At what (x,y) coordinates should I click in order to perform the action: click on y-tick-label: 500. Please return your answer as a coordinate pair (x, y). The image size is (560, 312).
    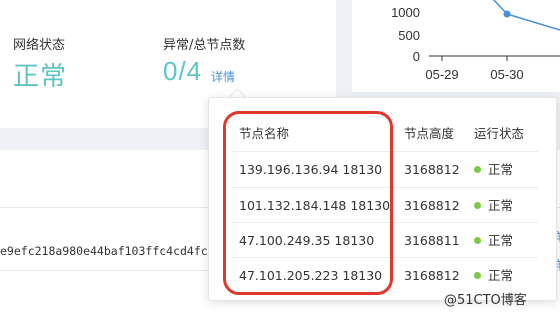
    Looking at the image, I should click on (409, 35).